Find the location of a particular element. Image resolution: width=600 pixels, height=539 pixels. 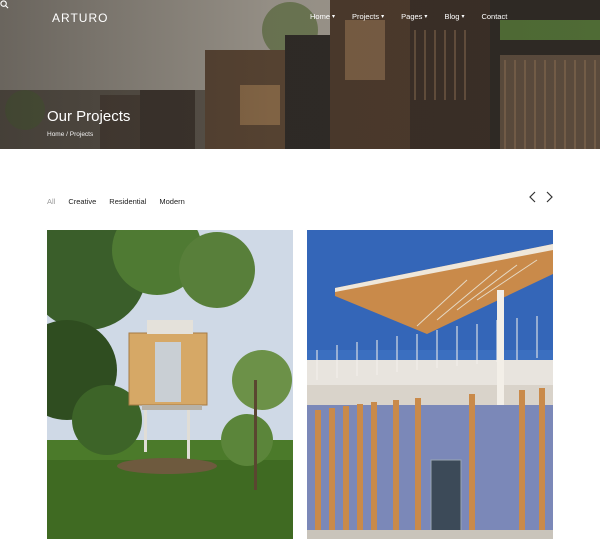

nav-item-home: Home ▾ is located at coordinates (322, 16).